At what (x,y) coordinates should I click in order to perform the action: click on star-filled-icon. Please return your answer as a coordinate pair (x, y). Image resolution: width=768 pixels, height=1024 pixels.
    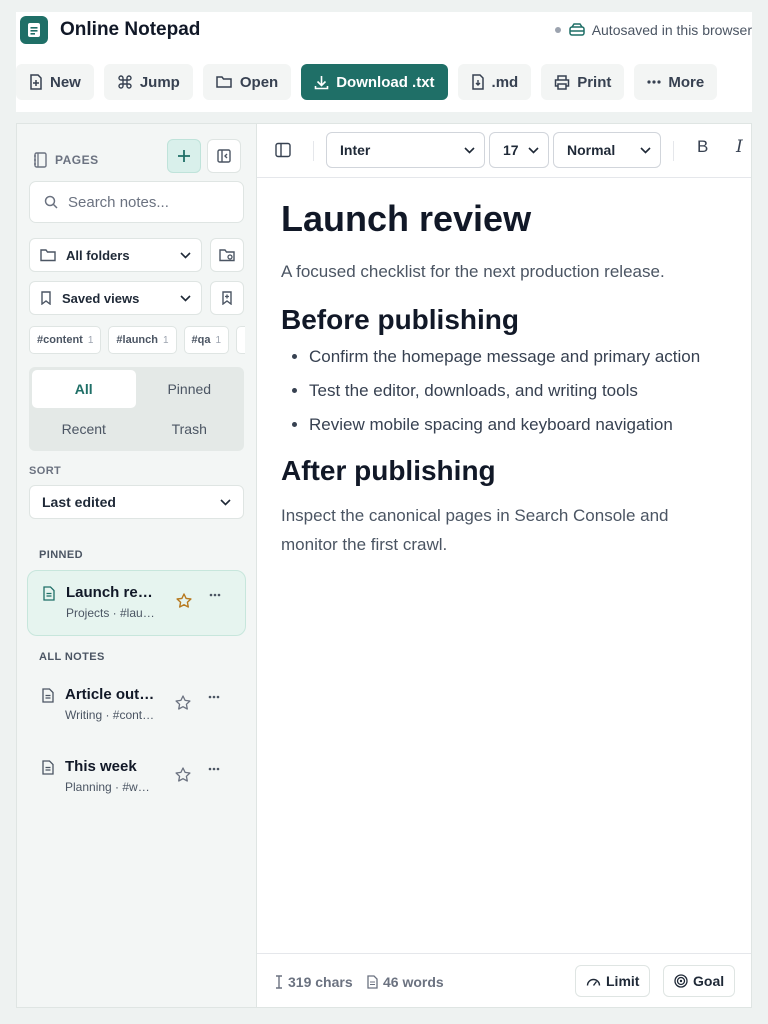
    Looking at the image, I should click on (184, 600).